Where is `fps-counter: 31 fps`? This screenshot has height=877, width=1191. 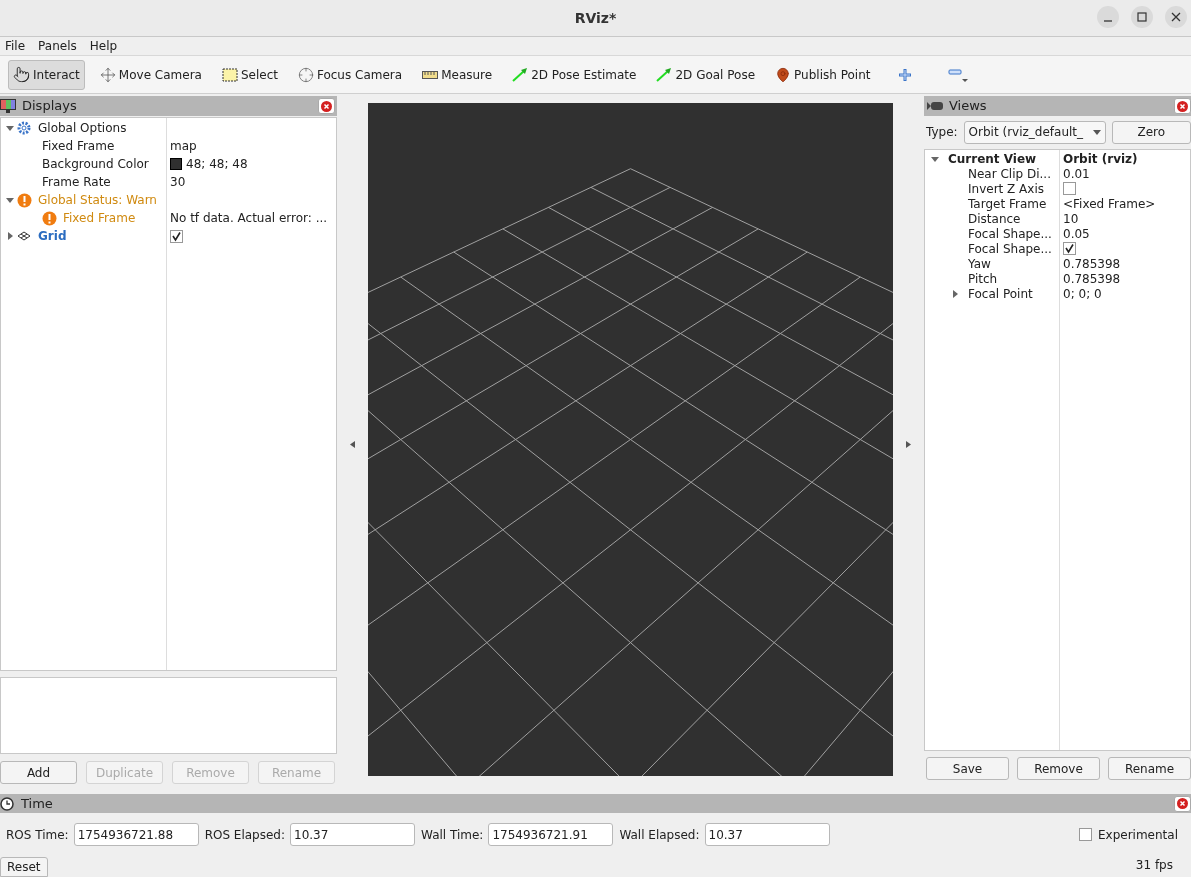
fps-counter: 31 fps is located at coordinates (1154, 865).